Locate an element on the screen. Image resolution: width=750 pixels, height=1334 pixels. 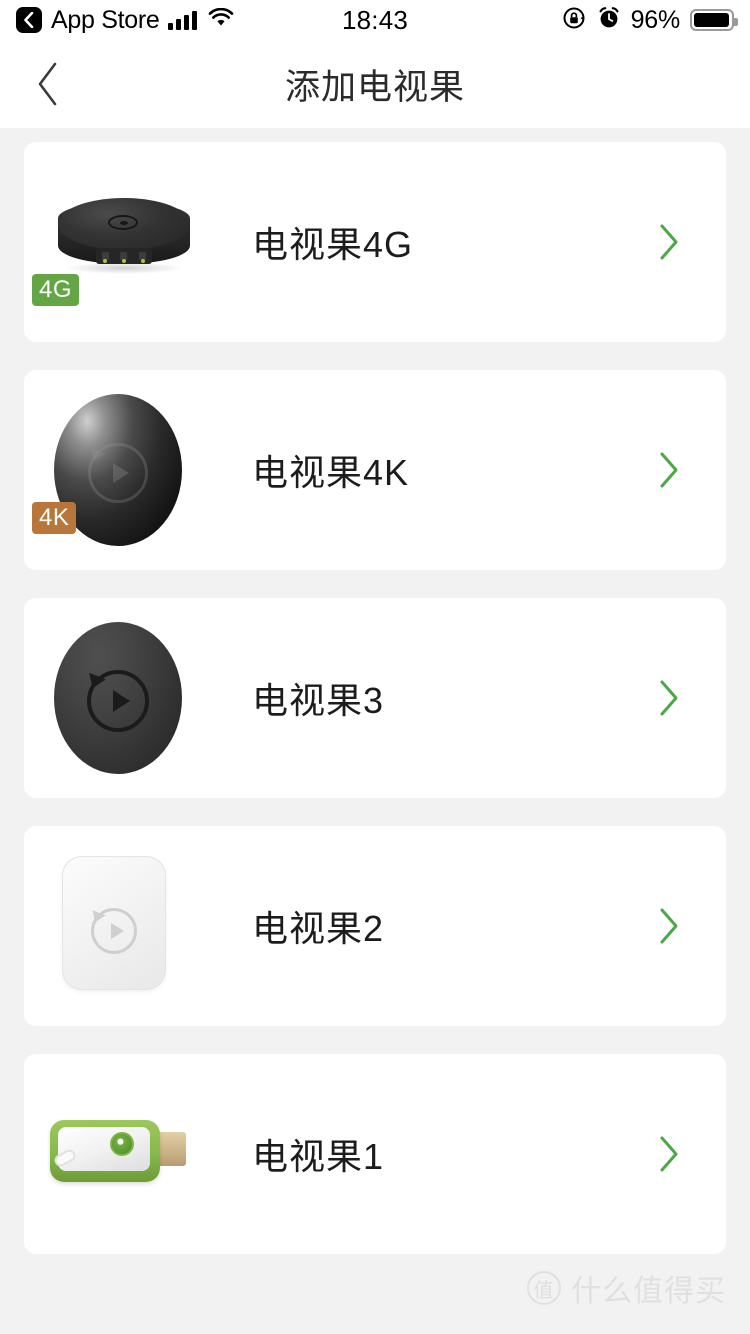
tvguo-4g-puck-device-image: 4G is located at coordinates (118, 242).